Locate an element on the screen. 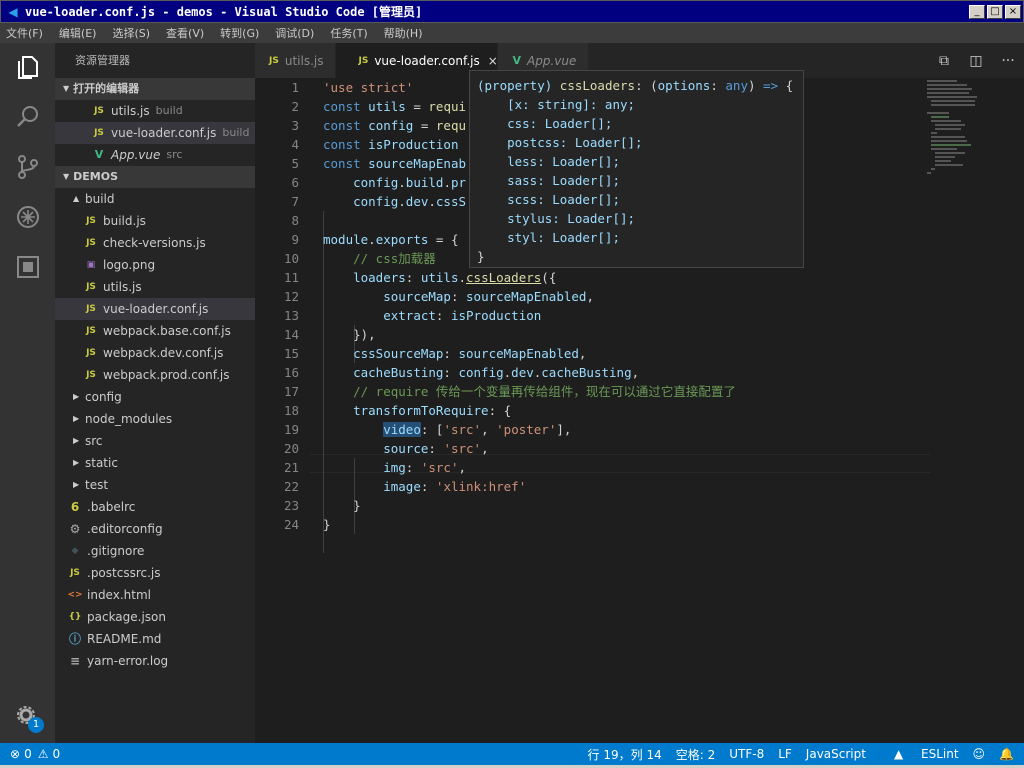 The image size is (1024, 768). errors-icon: ⊗ is located at coordinates (15, 754).